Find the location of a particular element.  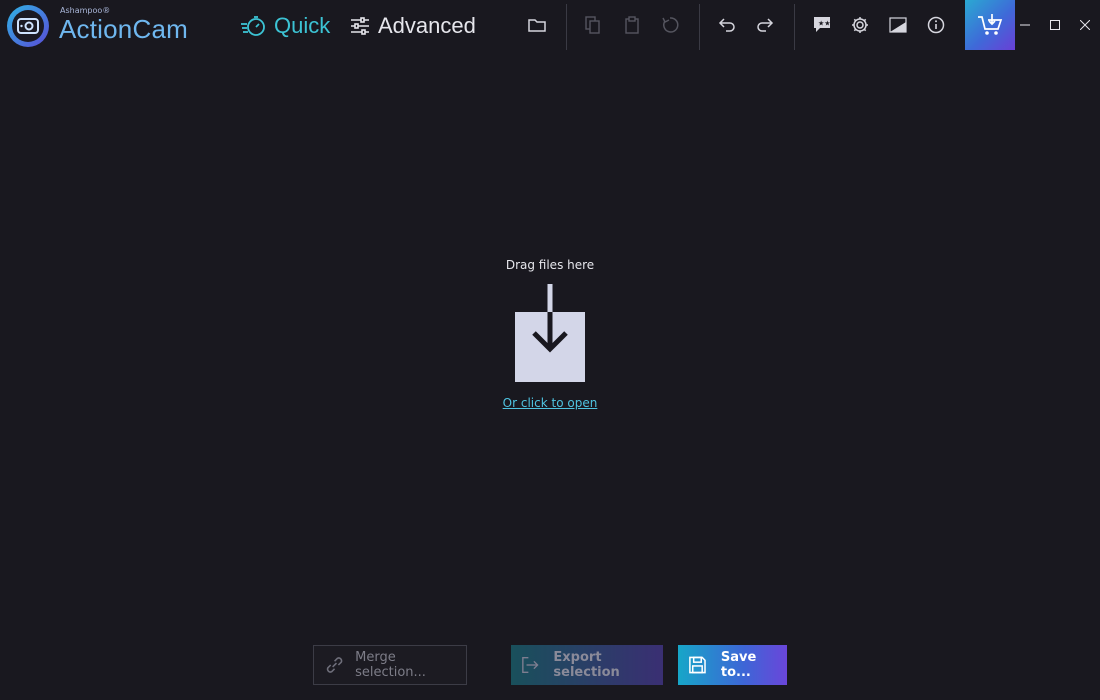

tab-advanced: Advanced is located at coordinates (413, 26).